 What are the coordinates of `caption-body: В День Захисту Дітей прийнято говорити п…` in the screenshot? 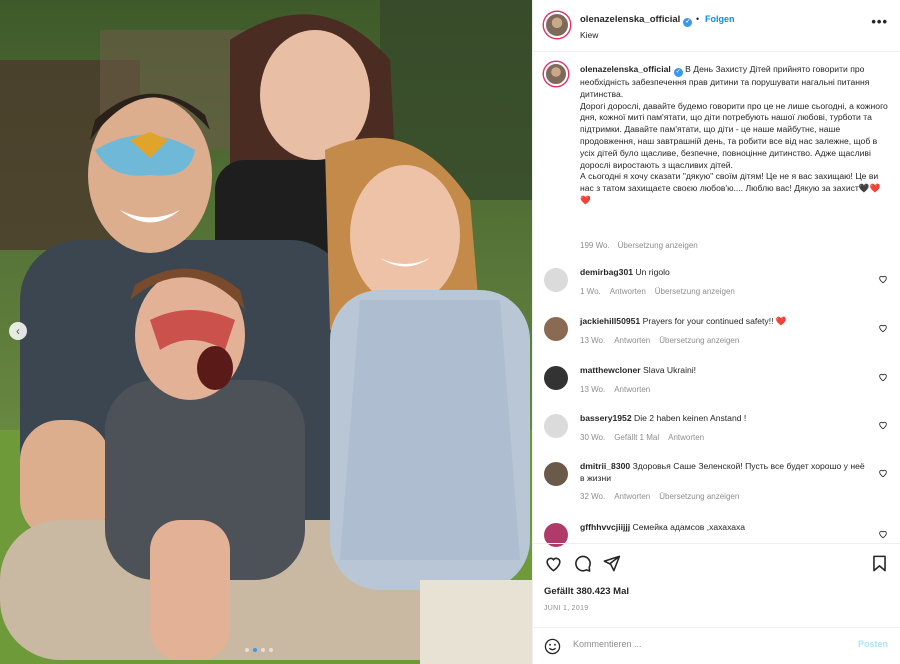 It's located at (734, 134).